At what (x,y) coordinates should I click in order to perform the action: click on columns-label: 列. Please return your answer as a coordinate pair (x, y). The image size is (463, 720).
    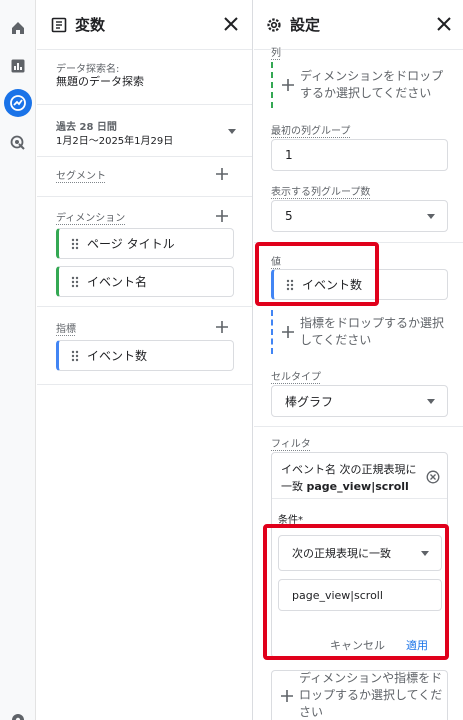
    Looking at the image, I should click on (276, 51).